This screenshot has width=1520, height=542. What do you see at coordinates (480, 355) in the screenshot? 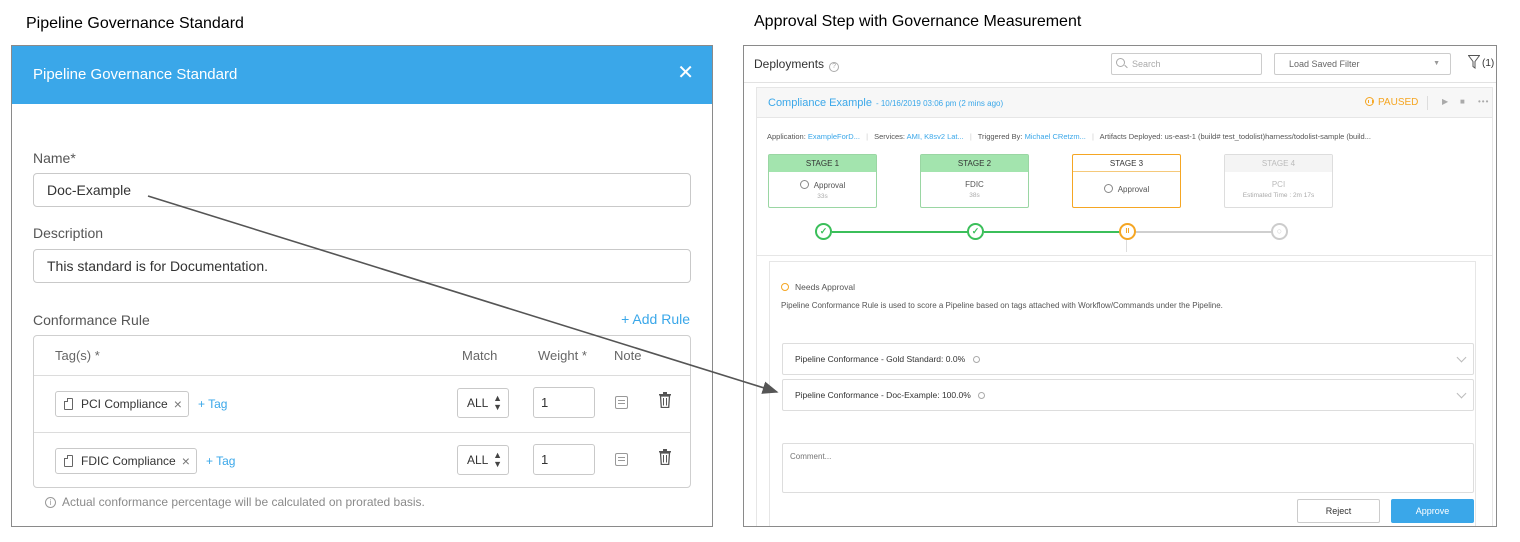
I see `column-header-match: Match` at bounding box center [480, 355].